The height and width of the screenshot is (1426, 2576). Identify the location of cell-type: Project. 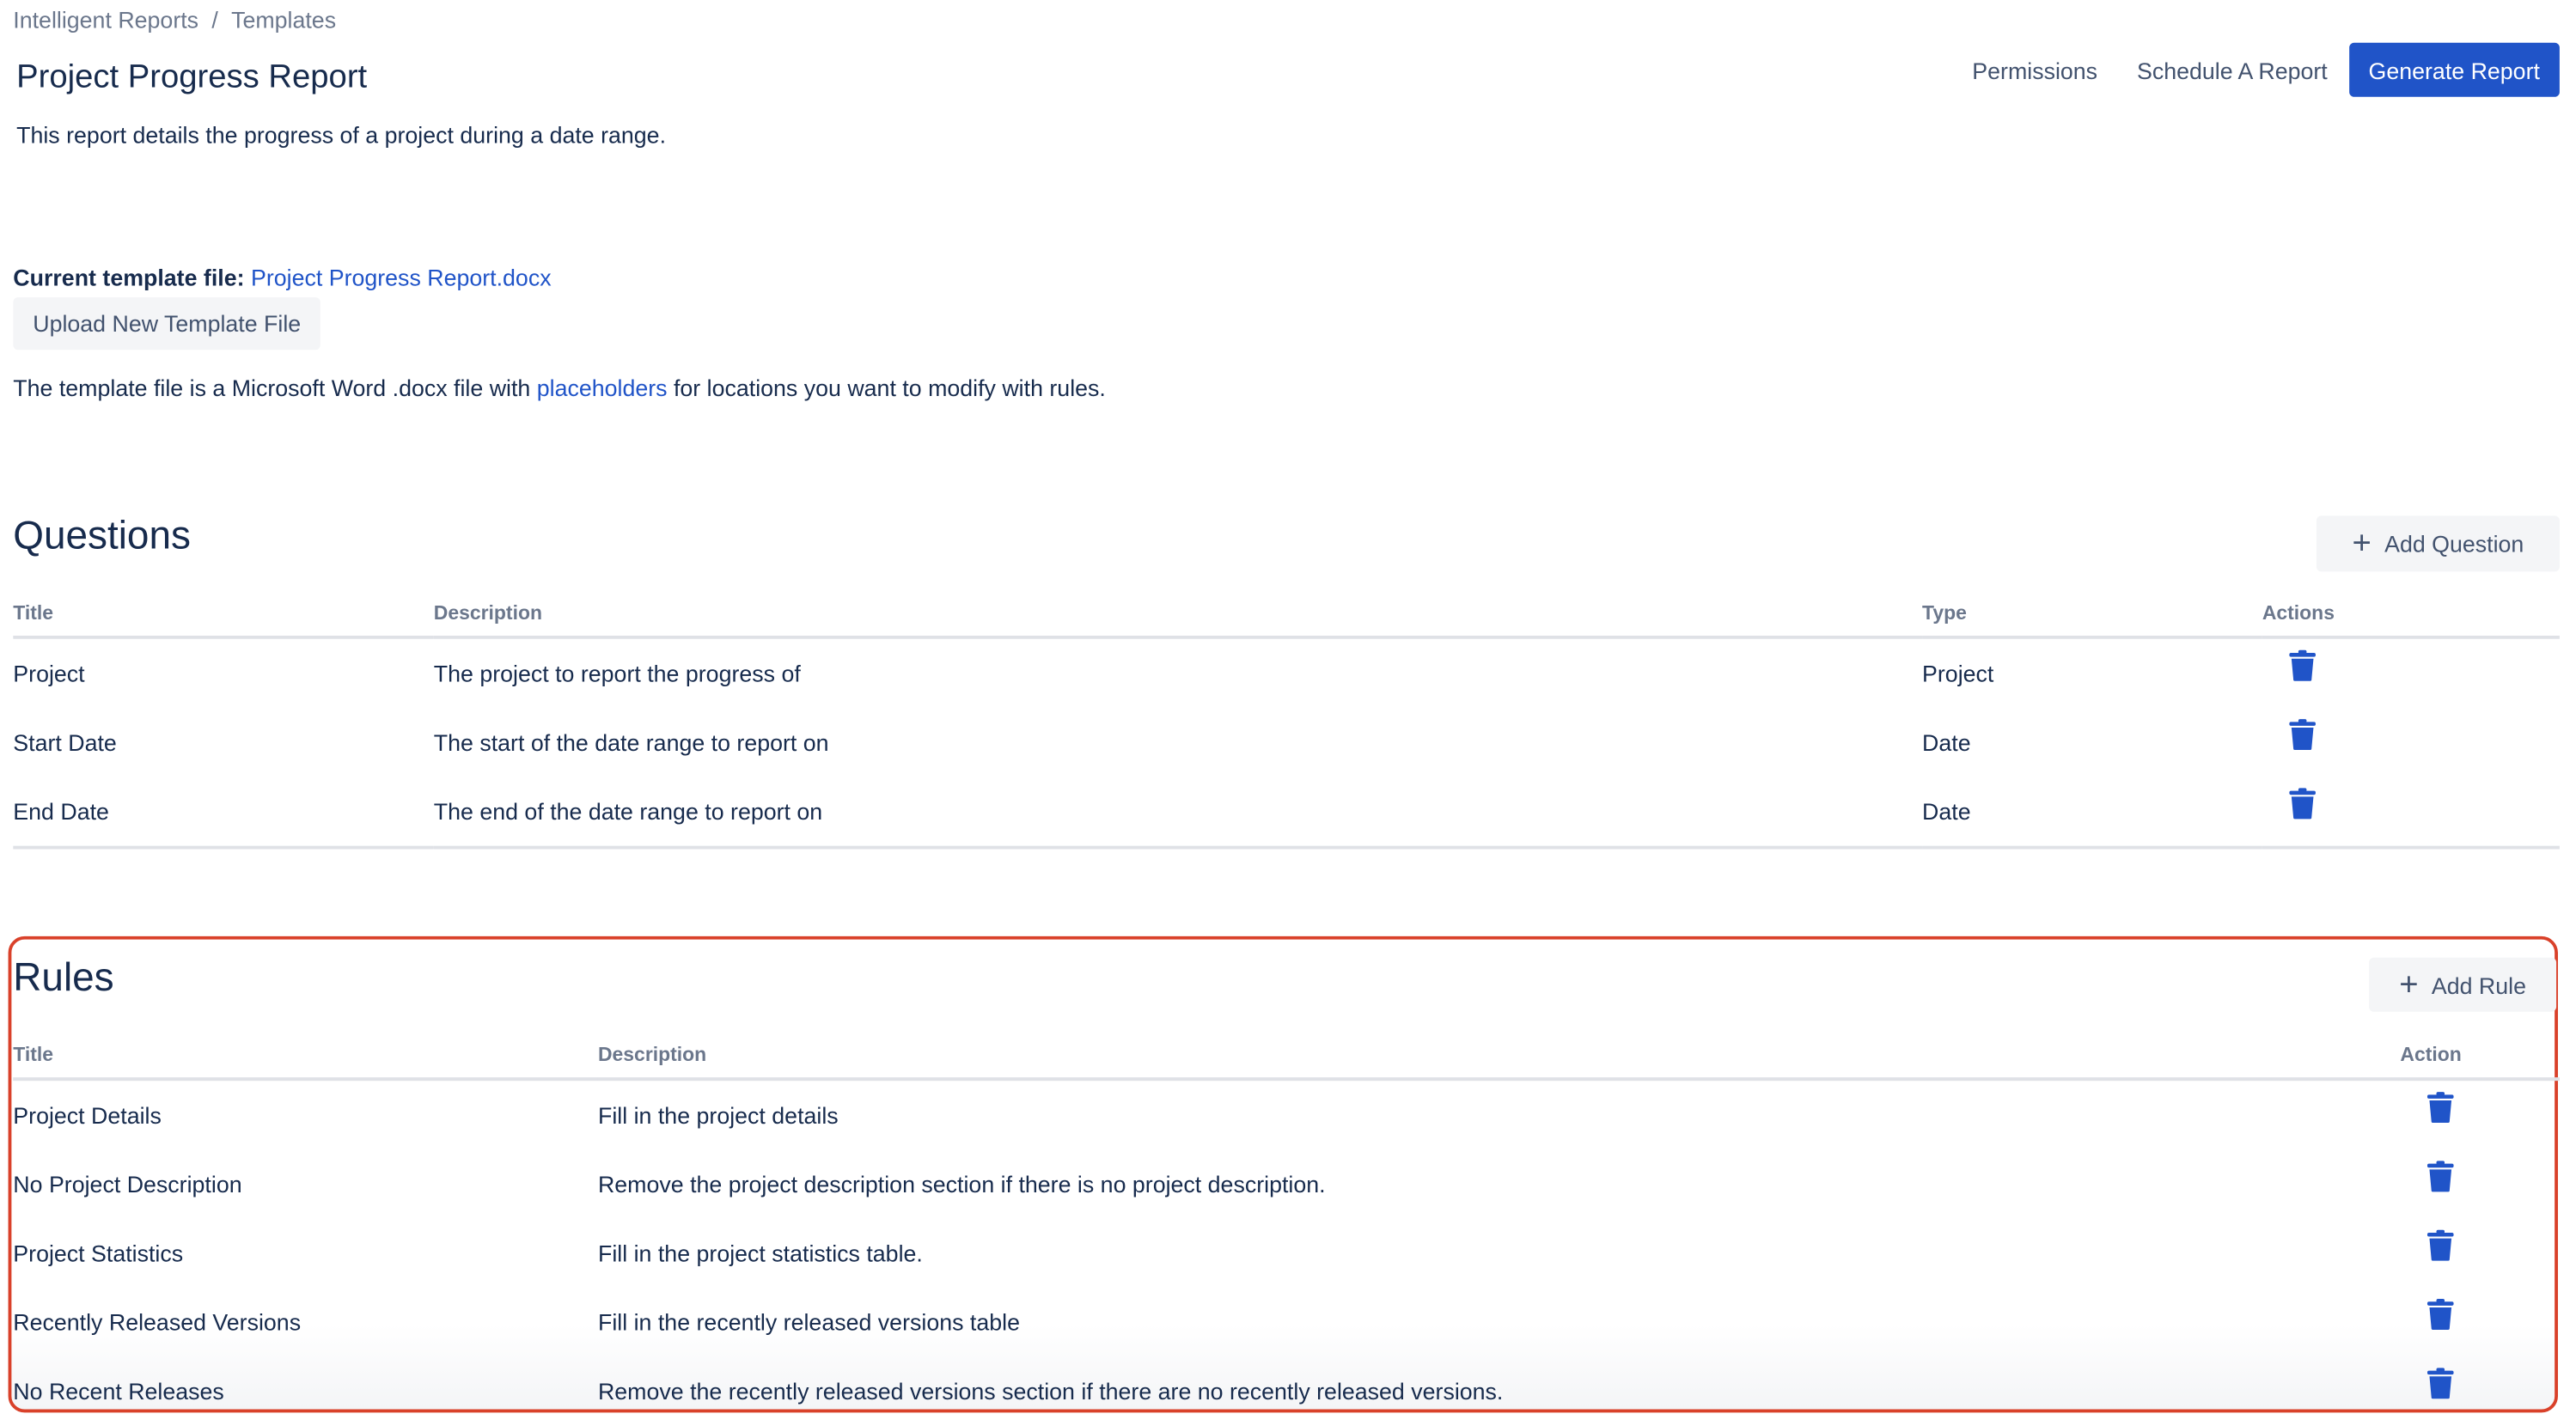
(1958, 673).